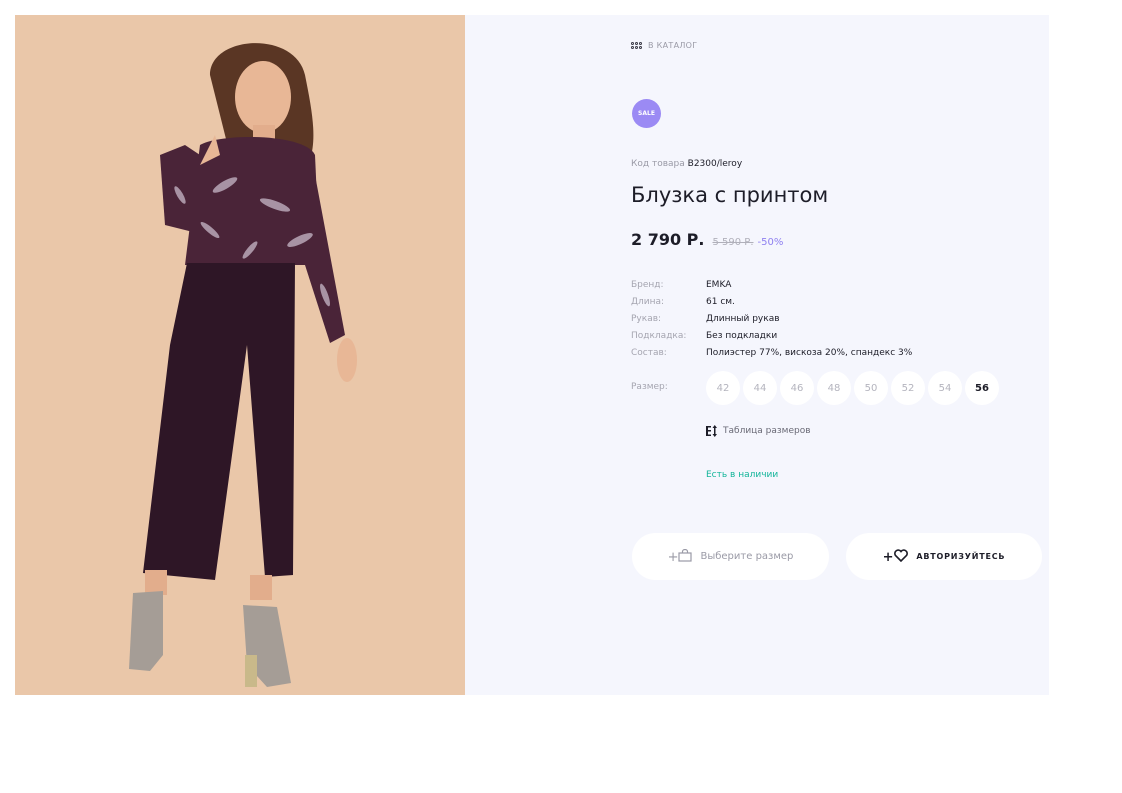 This screenshot has width=1122, height=793. What do you see at coordinates (680, 556) in the screenshot?
I see `add-to-cart-icon: +` at bounding box center [680, 556].